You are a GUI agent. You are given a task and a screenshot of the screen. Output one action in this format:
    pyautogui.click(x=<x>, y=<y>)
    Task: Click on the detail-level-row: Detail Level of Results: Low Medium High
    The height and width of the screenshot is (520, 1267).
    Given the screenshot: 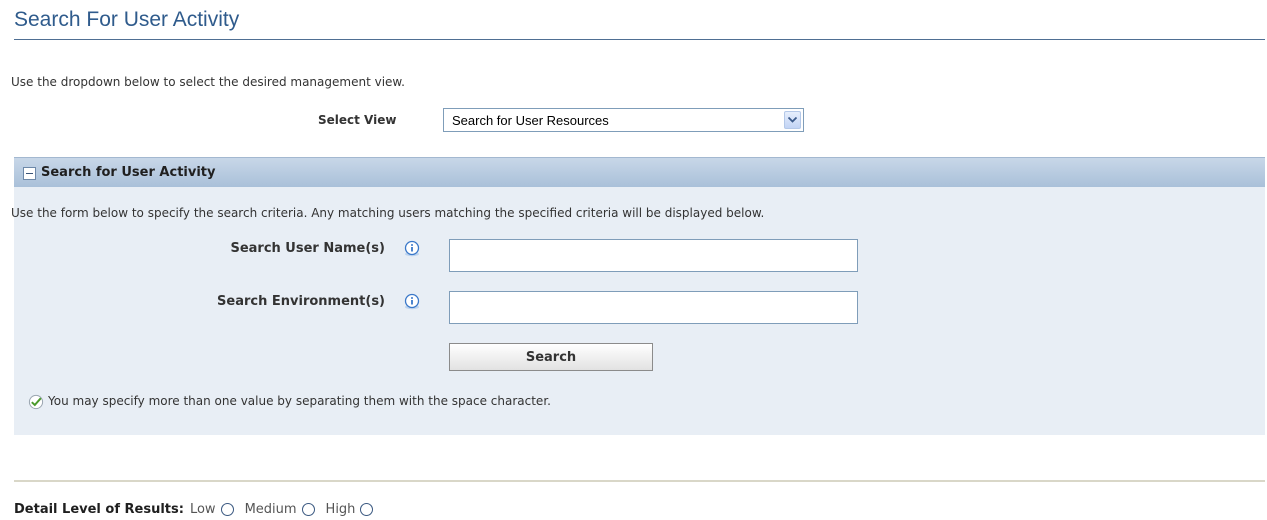 What is the action you would take?
    pyautogui.click(x=199, y=509)
    